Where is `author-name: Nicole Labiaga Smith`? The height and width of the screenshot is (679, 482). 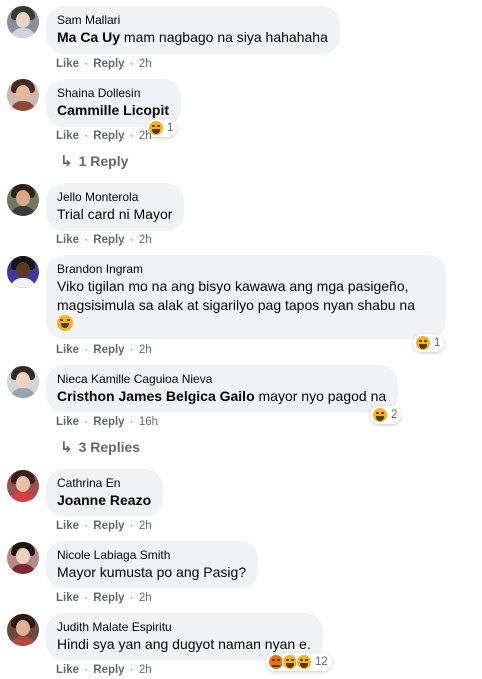 author-name: Nicole Labiaga Smith is located at coordinates (151, 555).